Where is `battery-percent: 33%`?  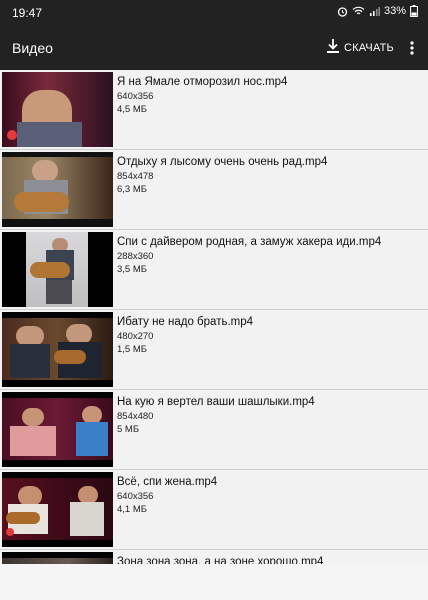
battery-percent: 33% is located at coordinates (394, 11).